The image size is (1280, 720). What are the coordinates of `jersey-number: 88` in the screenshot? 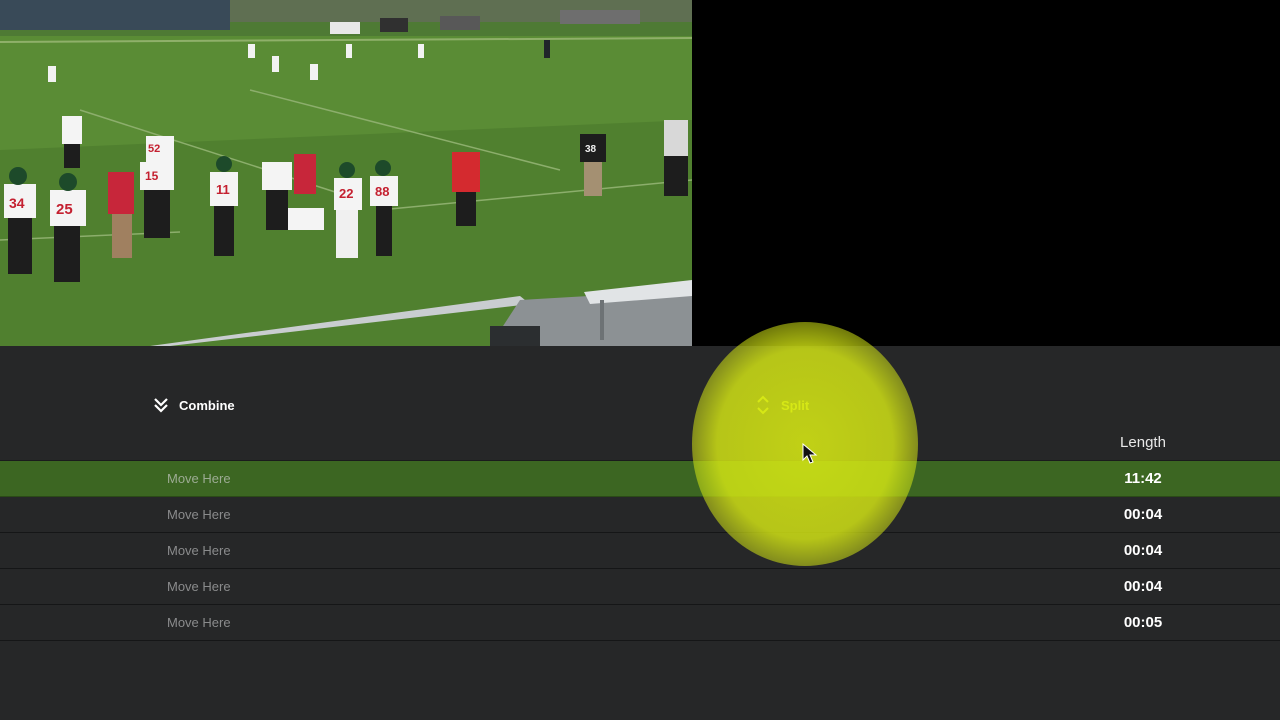 It's located at (382, 191).